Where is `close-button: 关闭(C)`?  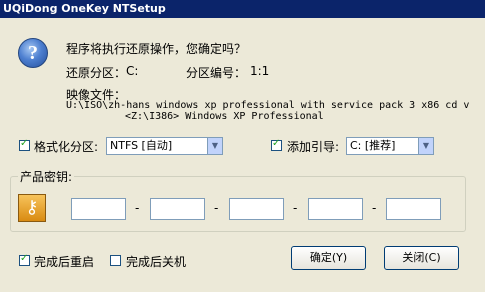
close-button: 关闭(C) is located at coordinates (421, 258).